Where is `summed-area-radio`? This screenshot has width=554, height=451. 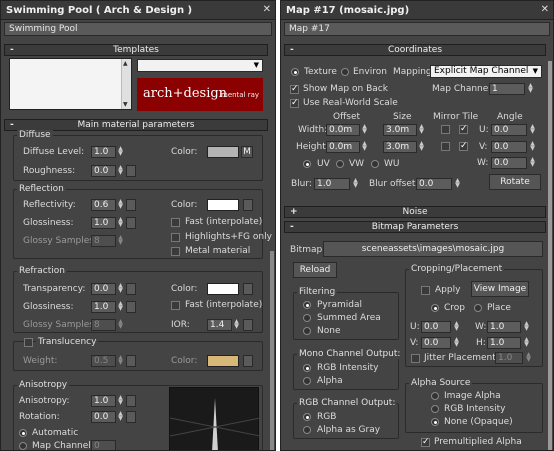
summed-area-radio is located at coordinates (307, 318).